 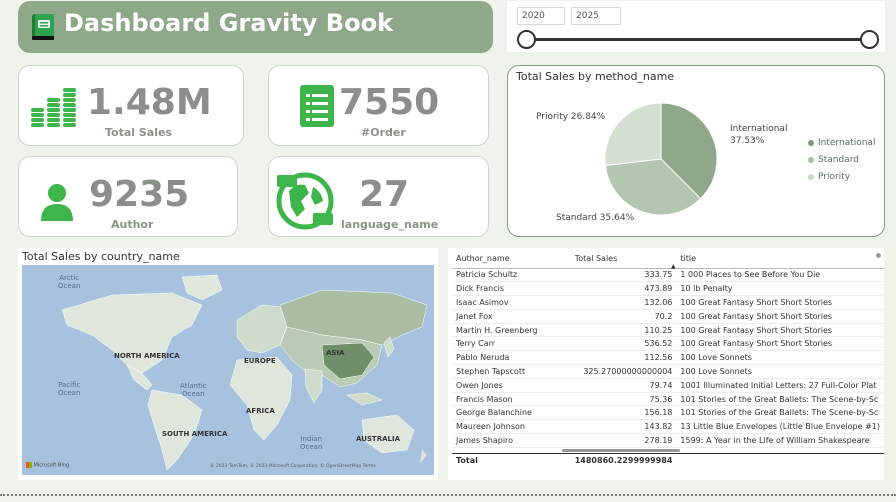 I want to click on start-year-input: 2020, so click(x=541, y=16).